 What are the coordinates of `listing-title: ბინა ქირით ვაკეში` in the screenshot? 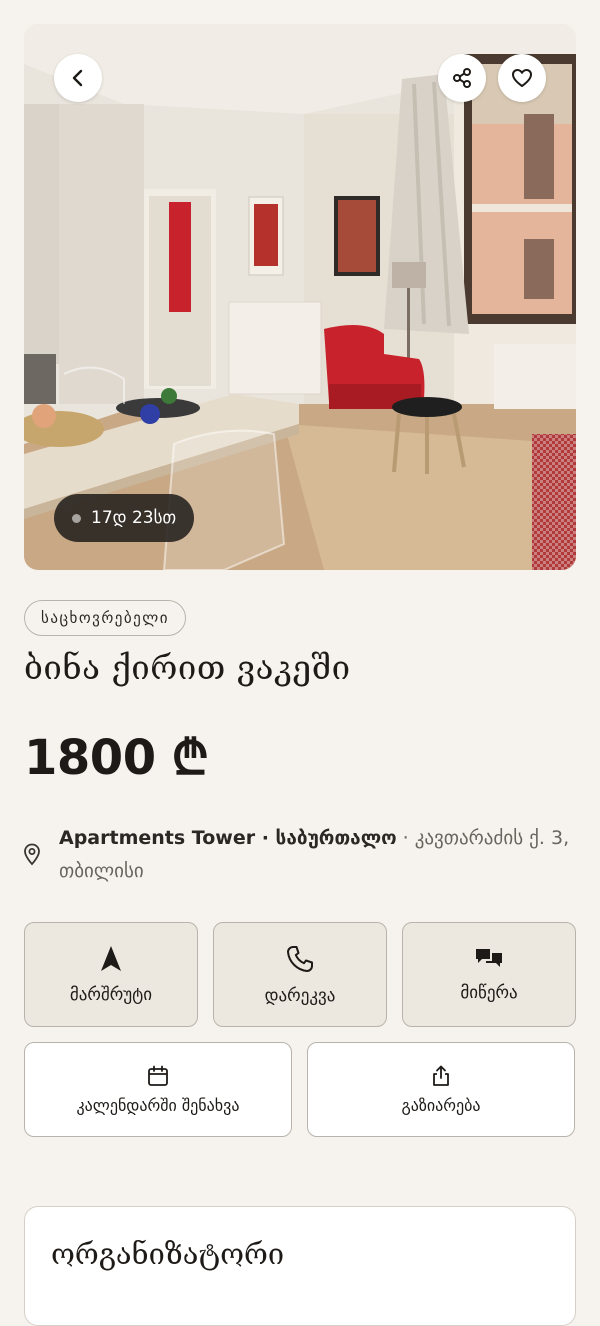 It's located at (187, 667).